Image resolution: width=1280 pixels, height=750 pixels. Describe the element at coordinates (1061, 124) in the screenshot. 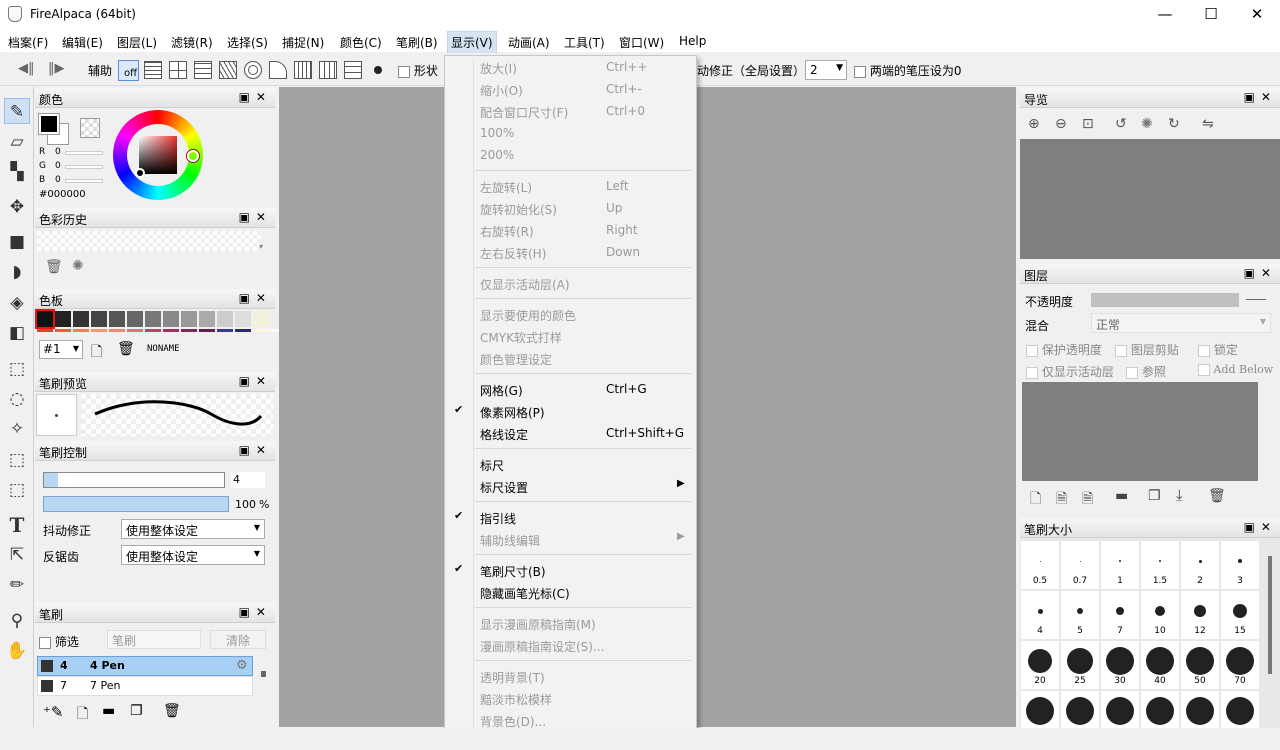

I see `zoom-out-icon: ⊖` at that location.